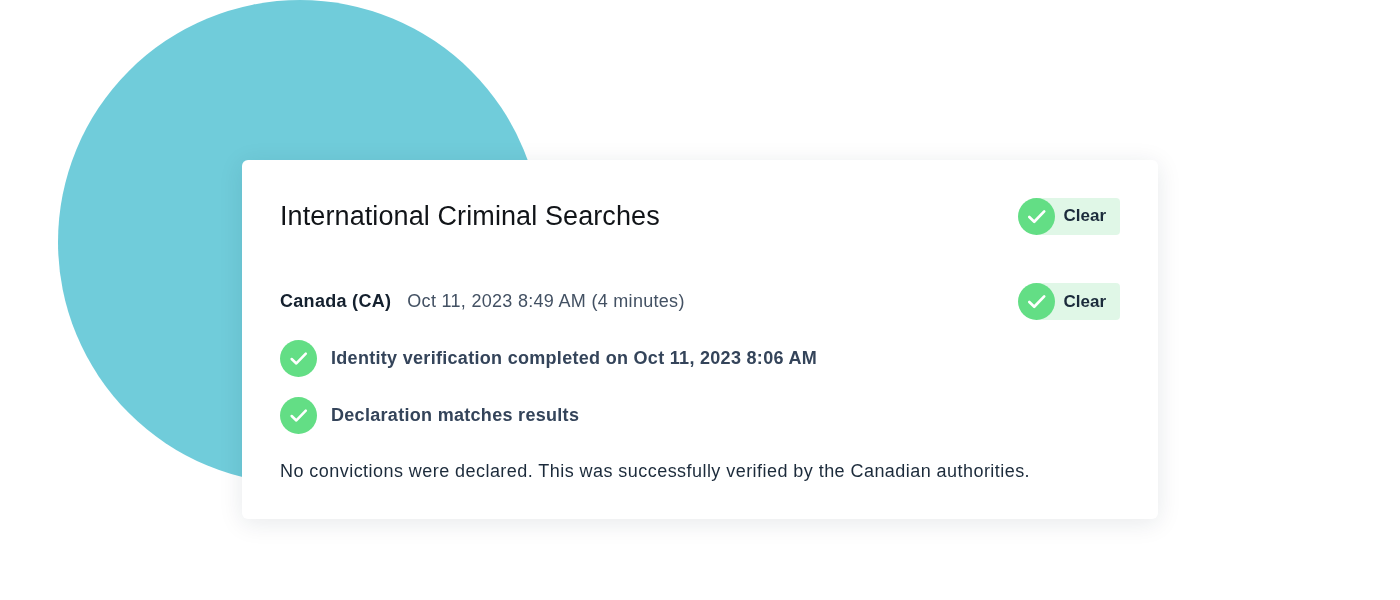  Describe the element at coordinates (470, 216) in the screenshot. I see `card-title: International Criminal Searches` at that location.